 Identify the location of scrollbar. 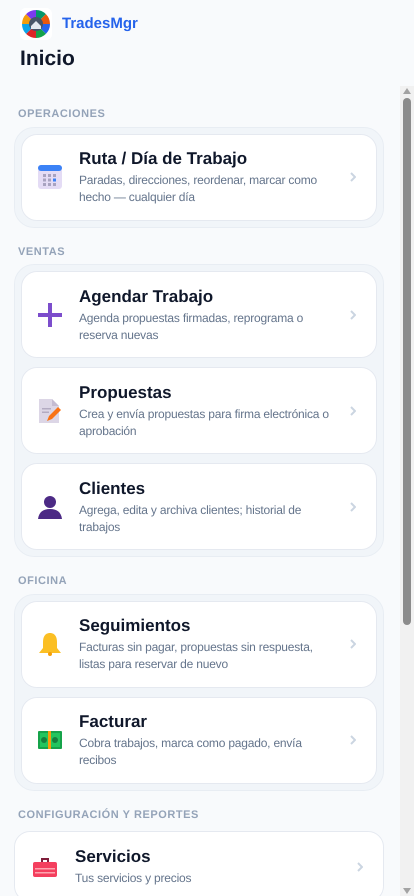
(407, 491).